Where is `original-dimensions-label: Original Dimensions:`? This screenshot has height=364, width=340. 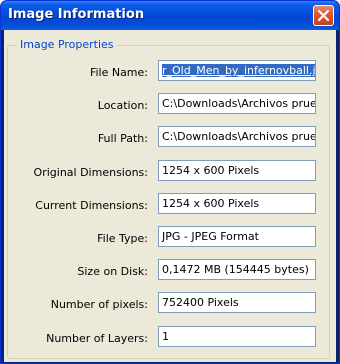 original-dimensions-label: Original Dimensions: is located at coordinates (90, 172).